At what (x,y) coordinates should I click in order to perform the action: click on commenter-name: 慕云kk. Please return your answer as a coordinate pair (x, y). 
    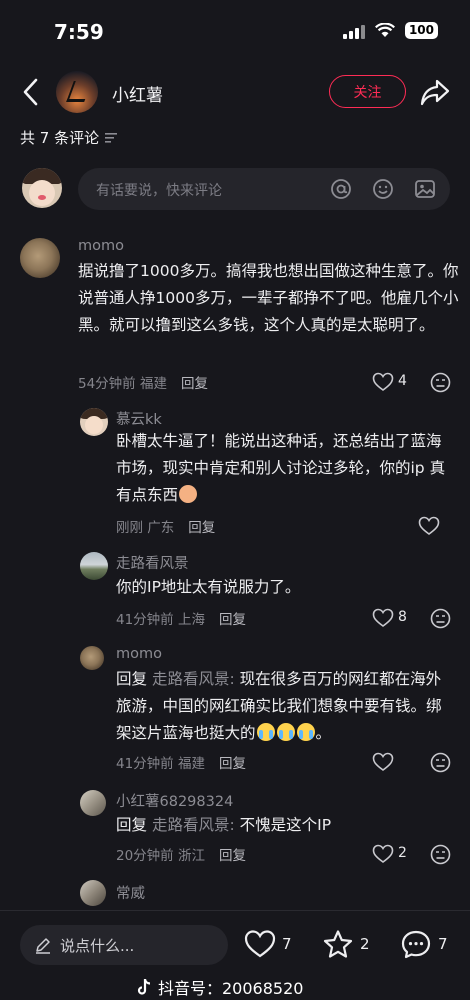
    Looking at the image, I should click on (139, 418).